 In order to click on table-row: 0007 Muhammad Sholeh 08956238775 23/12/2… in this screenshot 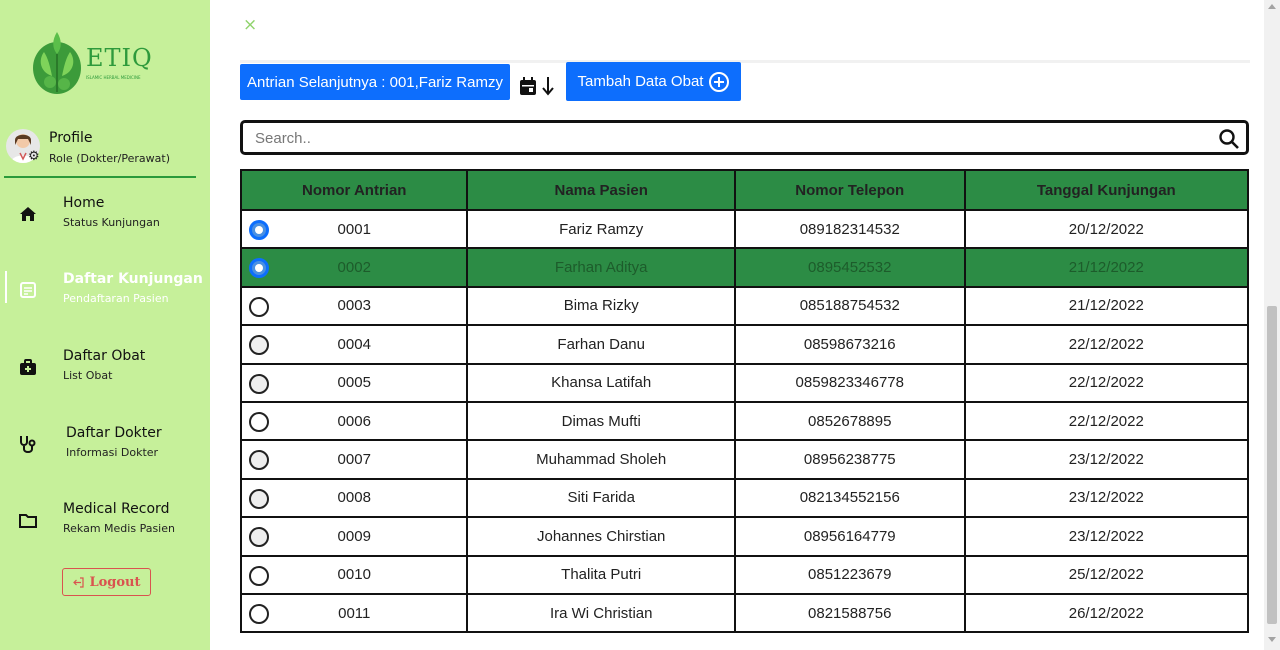, I will do `click(744, 459)`.